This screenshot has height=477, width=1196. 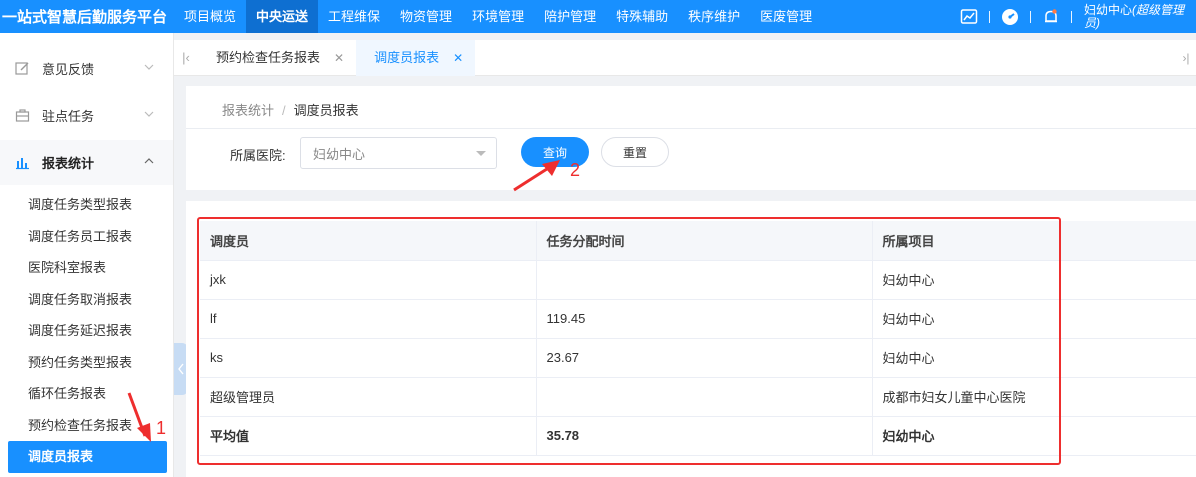 What do you see at coordinates (407, 57) in the screenshot?
I see `tab-label: 调度员报表` at bounding box center [407, 57].